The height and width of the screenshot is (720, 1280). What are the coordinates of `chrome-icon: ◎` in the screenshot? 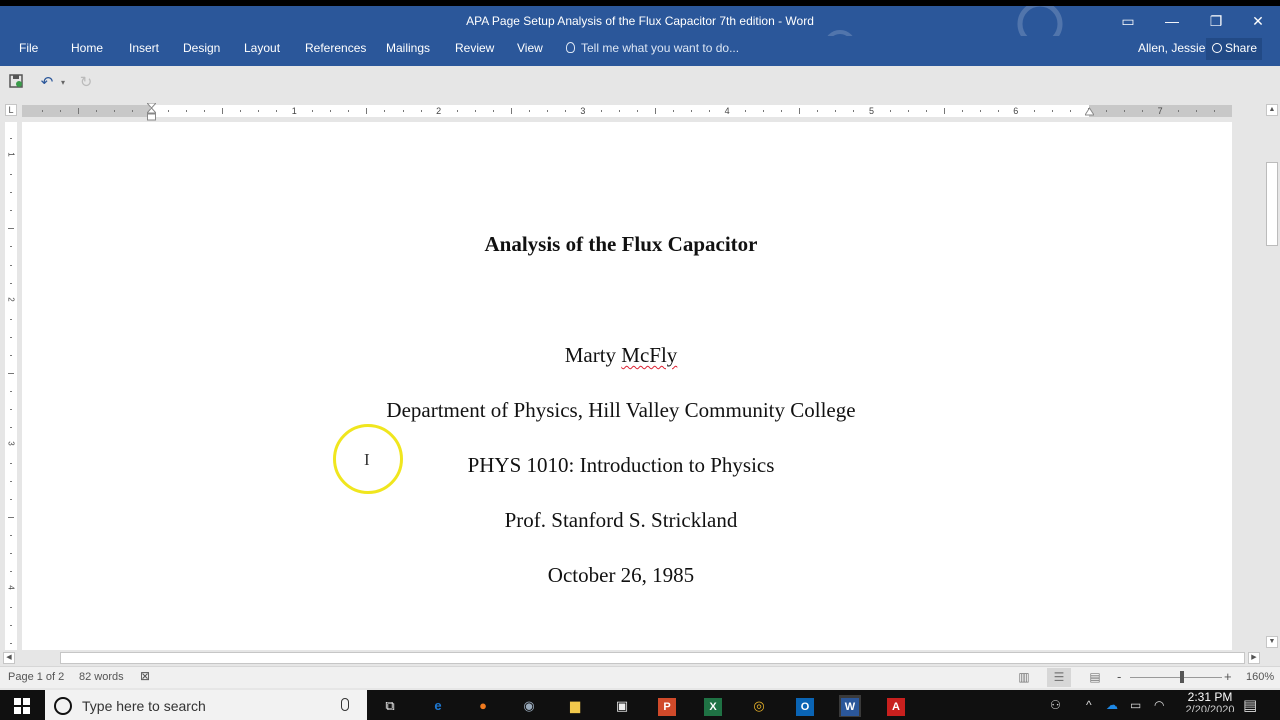 It's located at (759, 705).